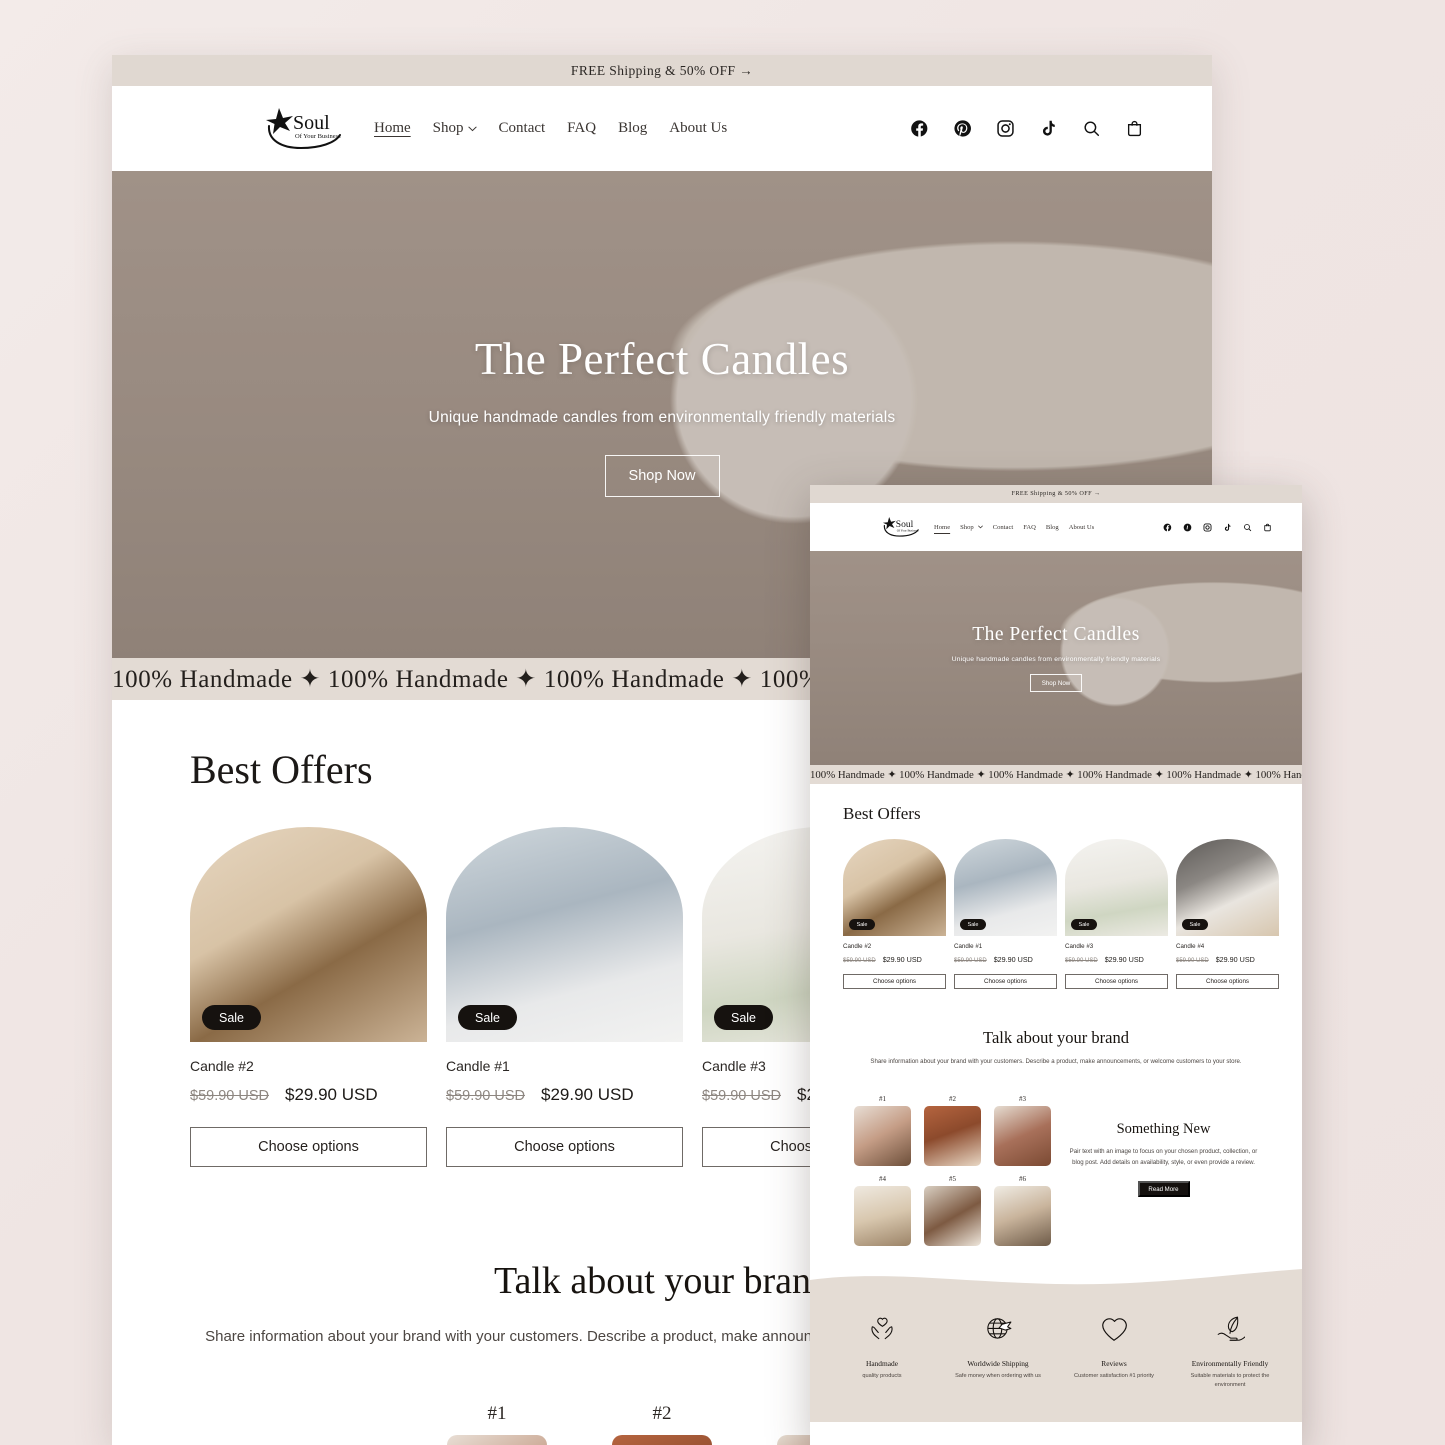 This screenshot has width=1445, height=1445. Describe the element at coordinates (1056, 1037) in the screenshot. I see `inset-brand-title: Talk about your brand` at that location.